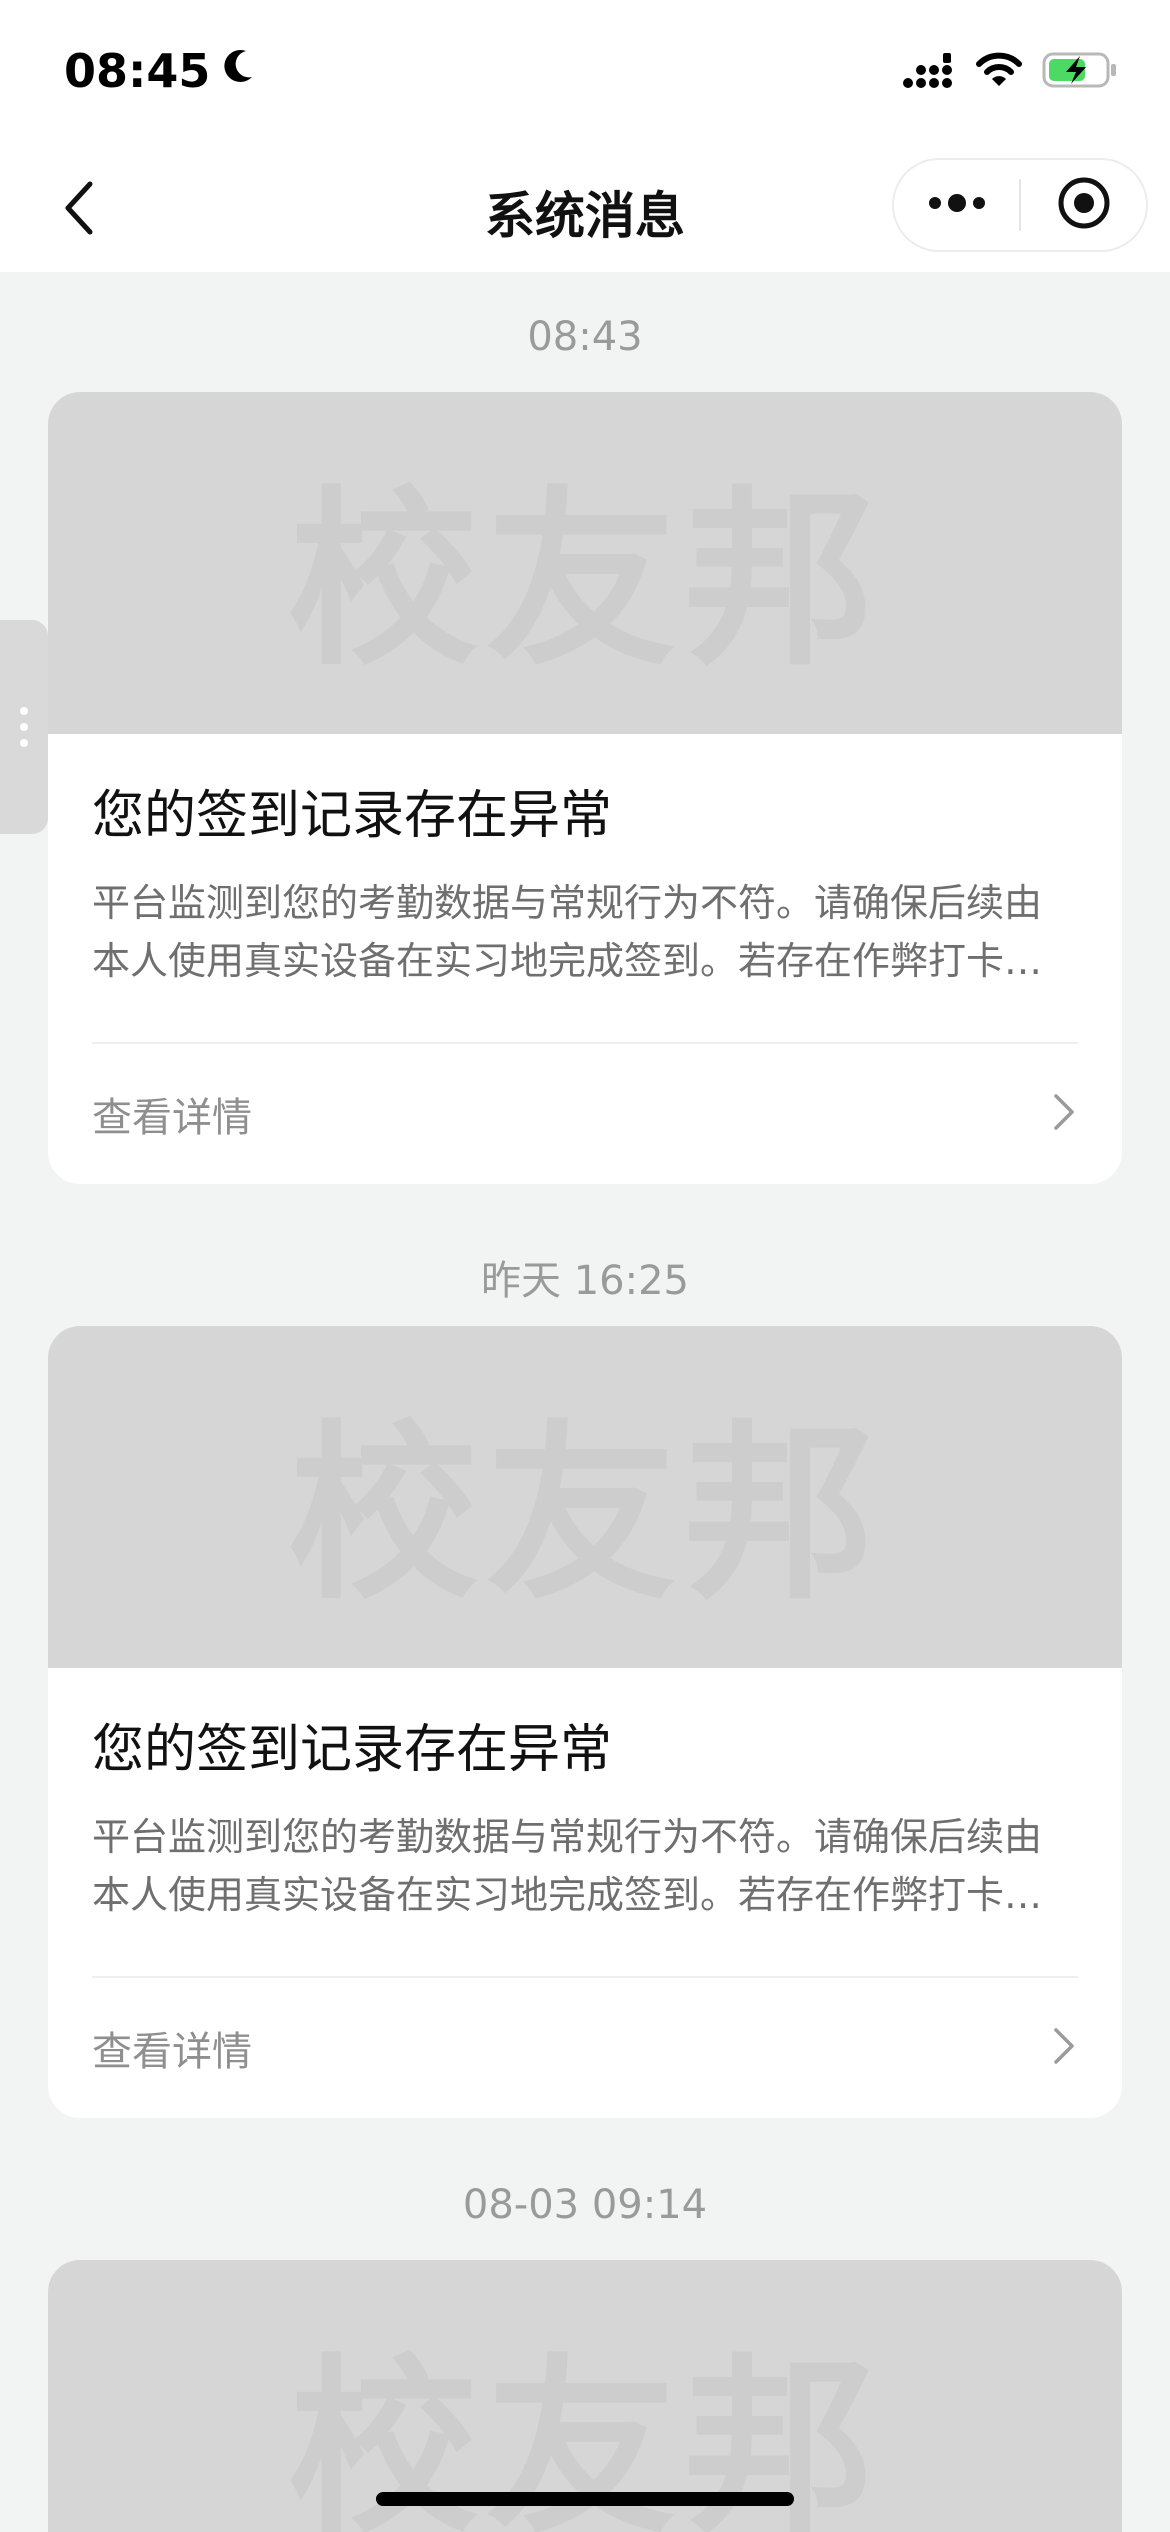 This screenshot has height=2532, width=1170. What do you see at coordinates (1020, 205) in the screenshot?
I see `mini-program-capsule` at bounding box center [1020, 205].